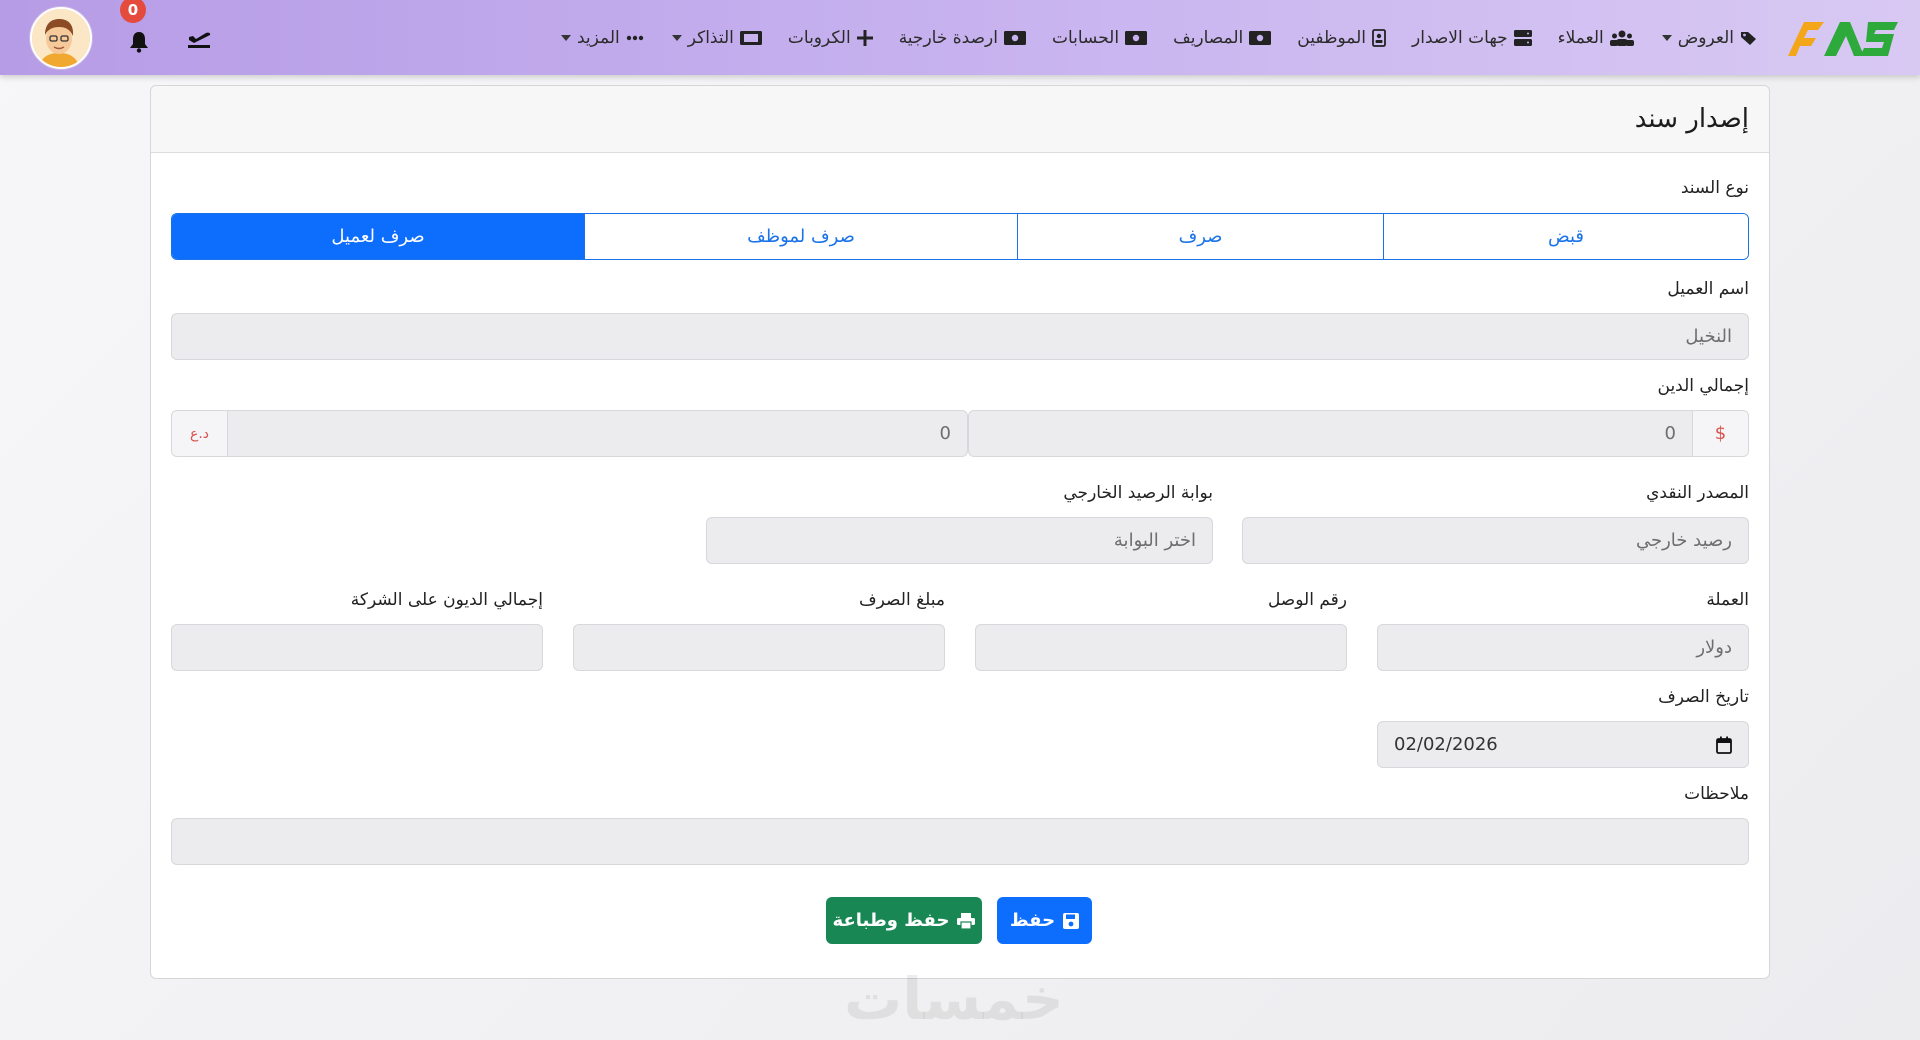 The height and width of the screenshot is (1040, 1920). What do you see at coordinates (598, 37) in the screenshot?
I see `nav-more-label: المزيد` at bounding box center [598, 37].